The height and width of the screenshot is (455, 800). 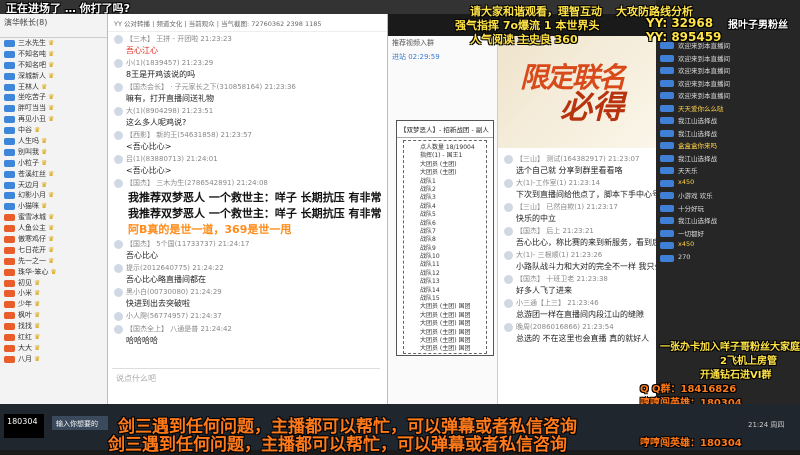 What do you see at coordinates (558, 183) in the screenshot?
I see `message-meta: 大(1)-工作室(1) 21:23:14` at bounding box center [558, 183].